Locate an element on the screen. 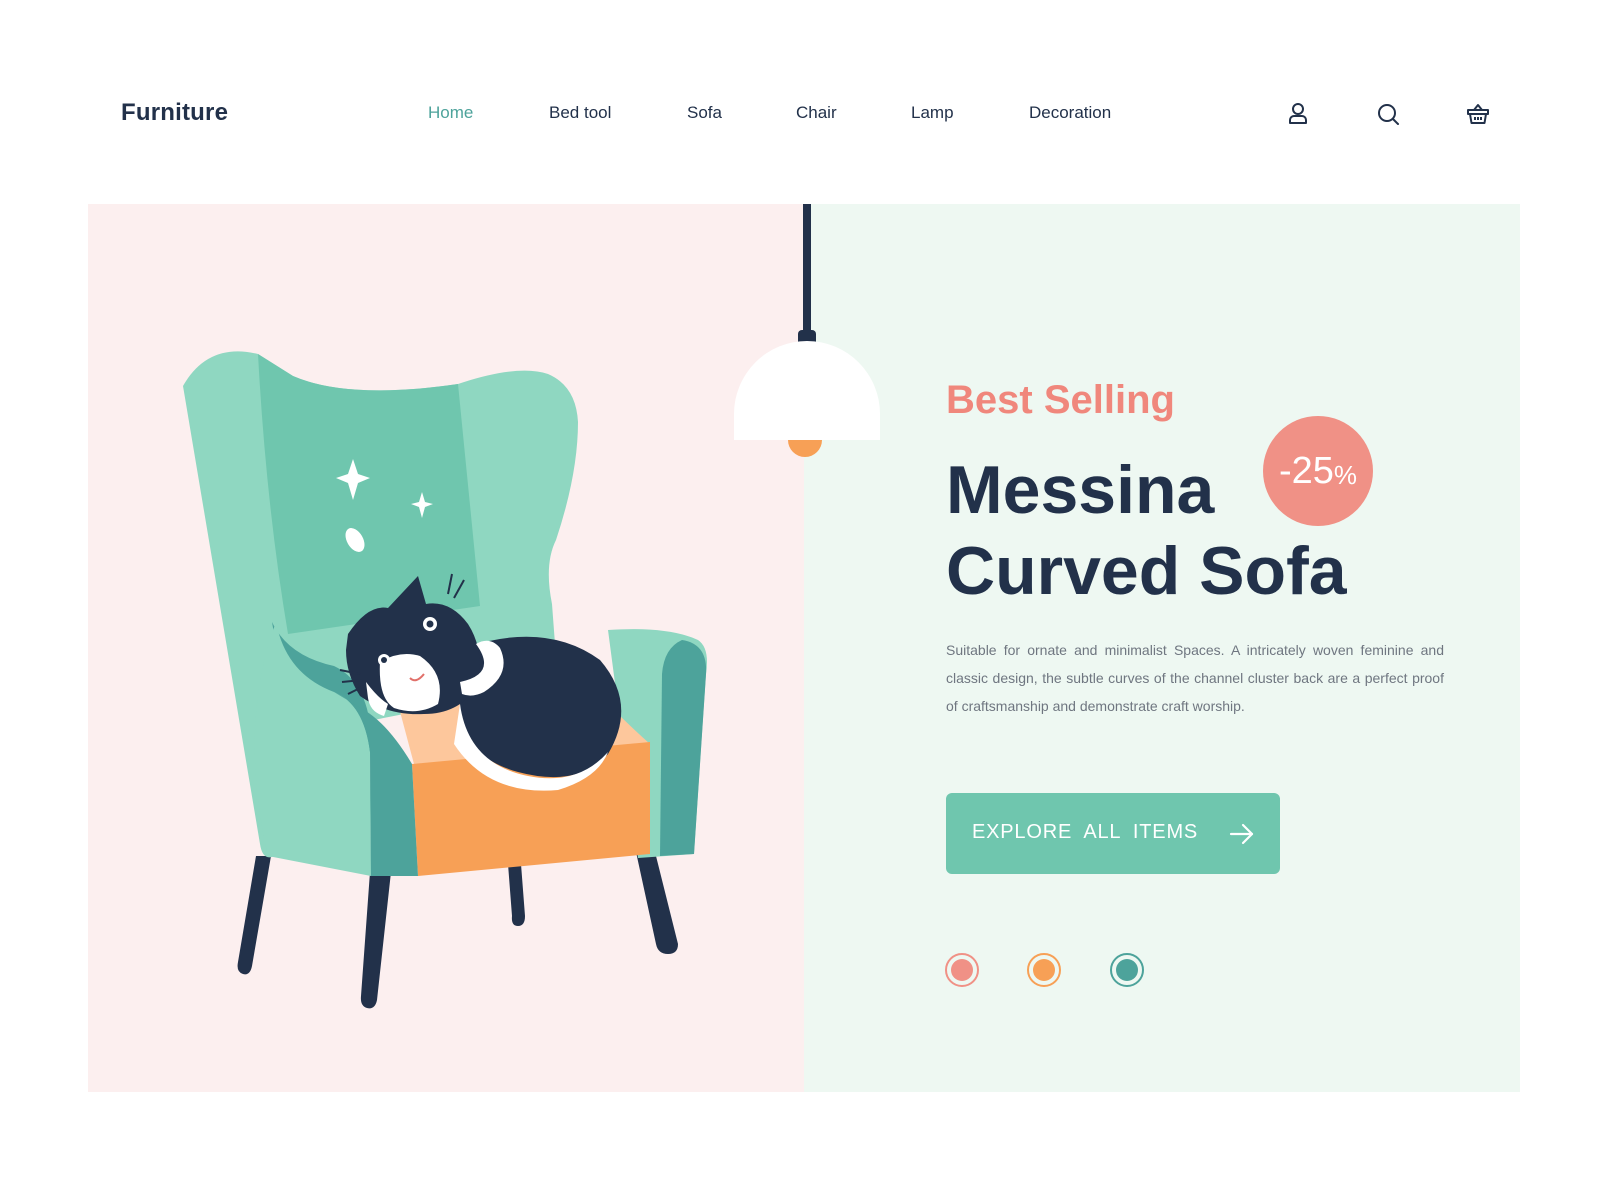 The width and height of the screenshot is (1600, 1200). nav-lamp: Lamp is located at coordinates (932, 113).